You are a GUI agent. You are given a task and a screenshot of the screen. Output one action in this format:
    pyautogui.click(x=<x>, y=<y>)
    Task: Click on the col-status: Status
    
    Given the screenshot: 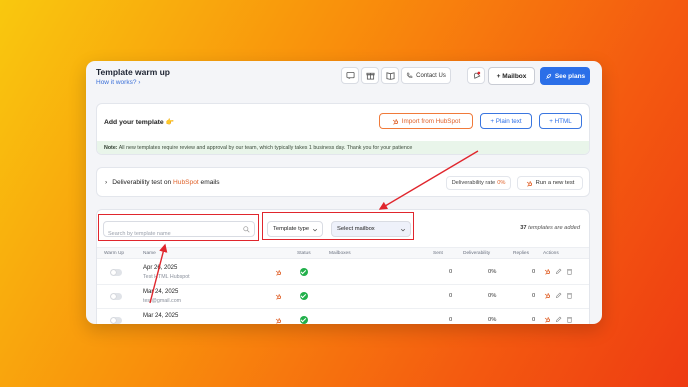 What is the action you would take?
    pyautogui.click(x=304, y=253)
    